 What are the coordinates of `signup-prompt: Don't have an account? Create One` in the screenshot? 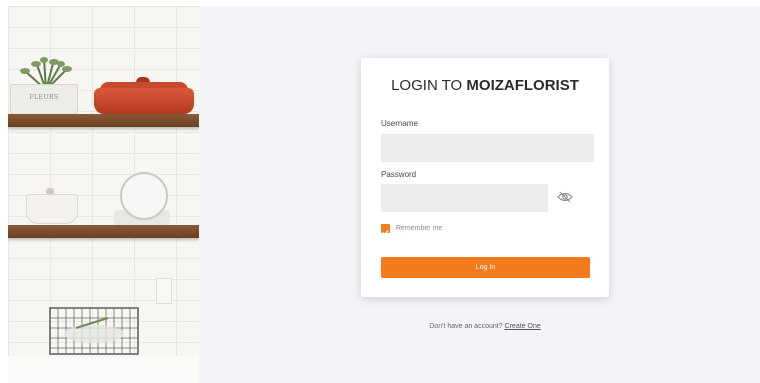 It's located at (485, 326).